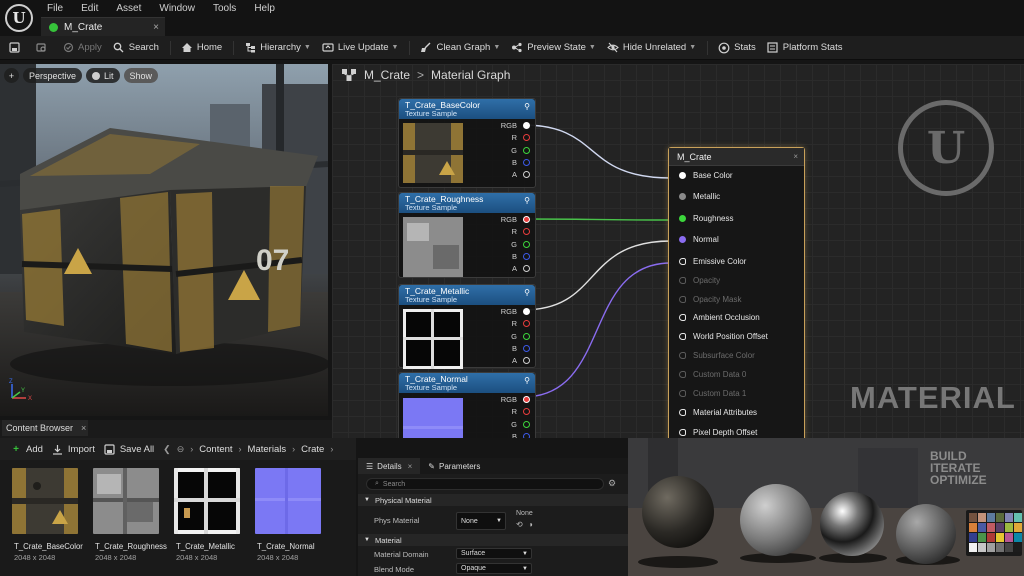 This screenshot has height=576, width=1024. I want to click on material-input-opacity-mask: Opacity Mask, so click(710, 299).